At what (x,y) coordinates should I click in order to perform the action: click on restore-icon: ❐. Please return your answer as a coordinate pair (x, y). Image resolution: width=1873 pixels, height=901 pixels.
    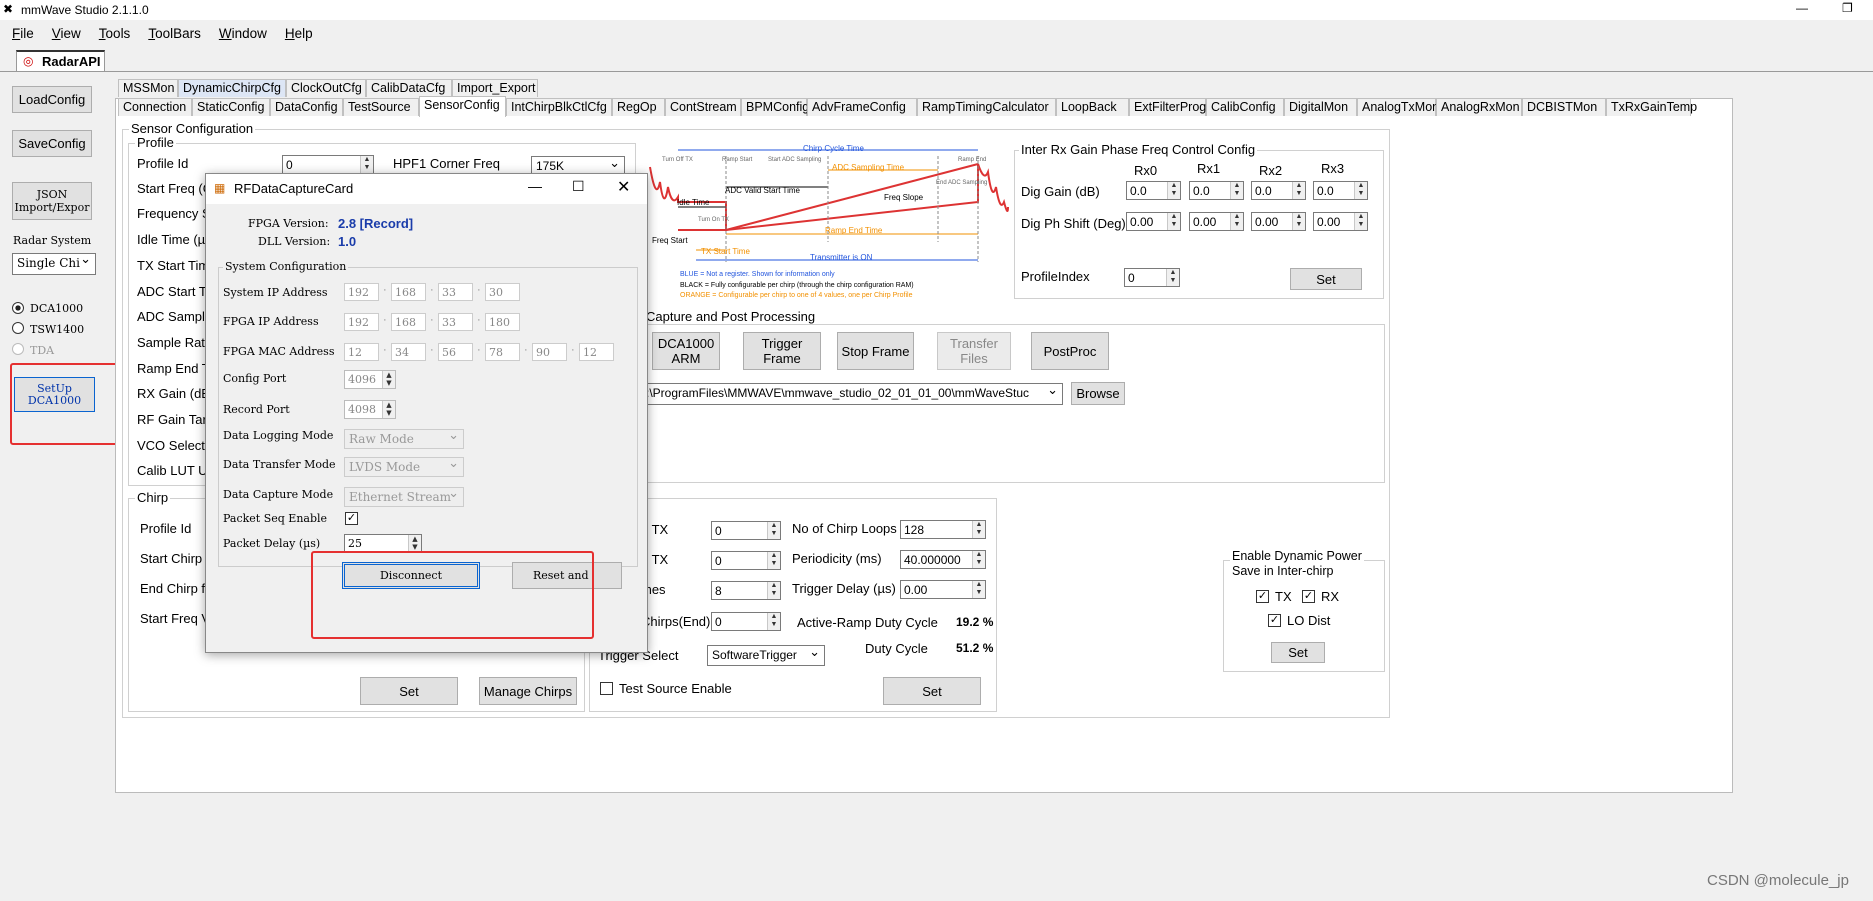
    Looking at the image, I should click on (1847, 8).